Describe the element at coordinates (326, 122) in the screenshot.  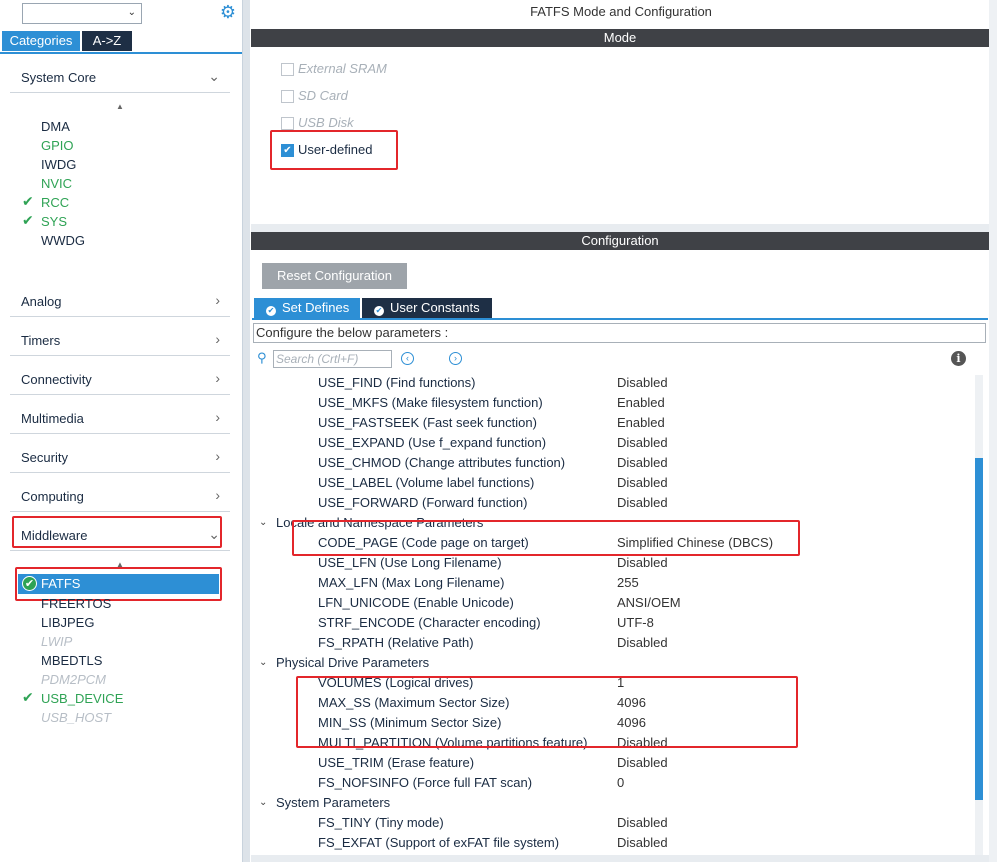
I see `mode-label: USB Disk` at that location.